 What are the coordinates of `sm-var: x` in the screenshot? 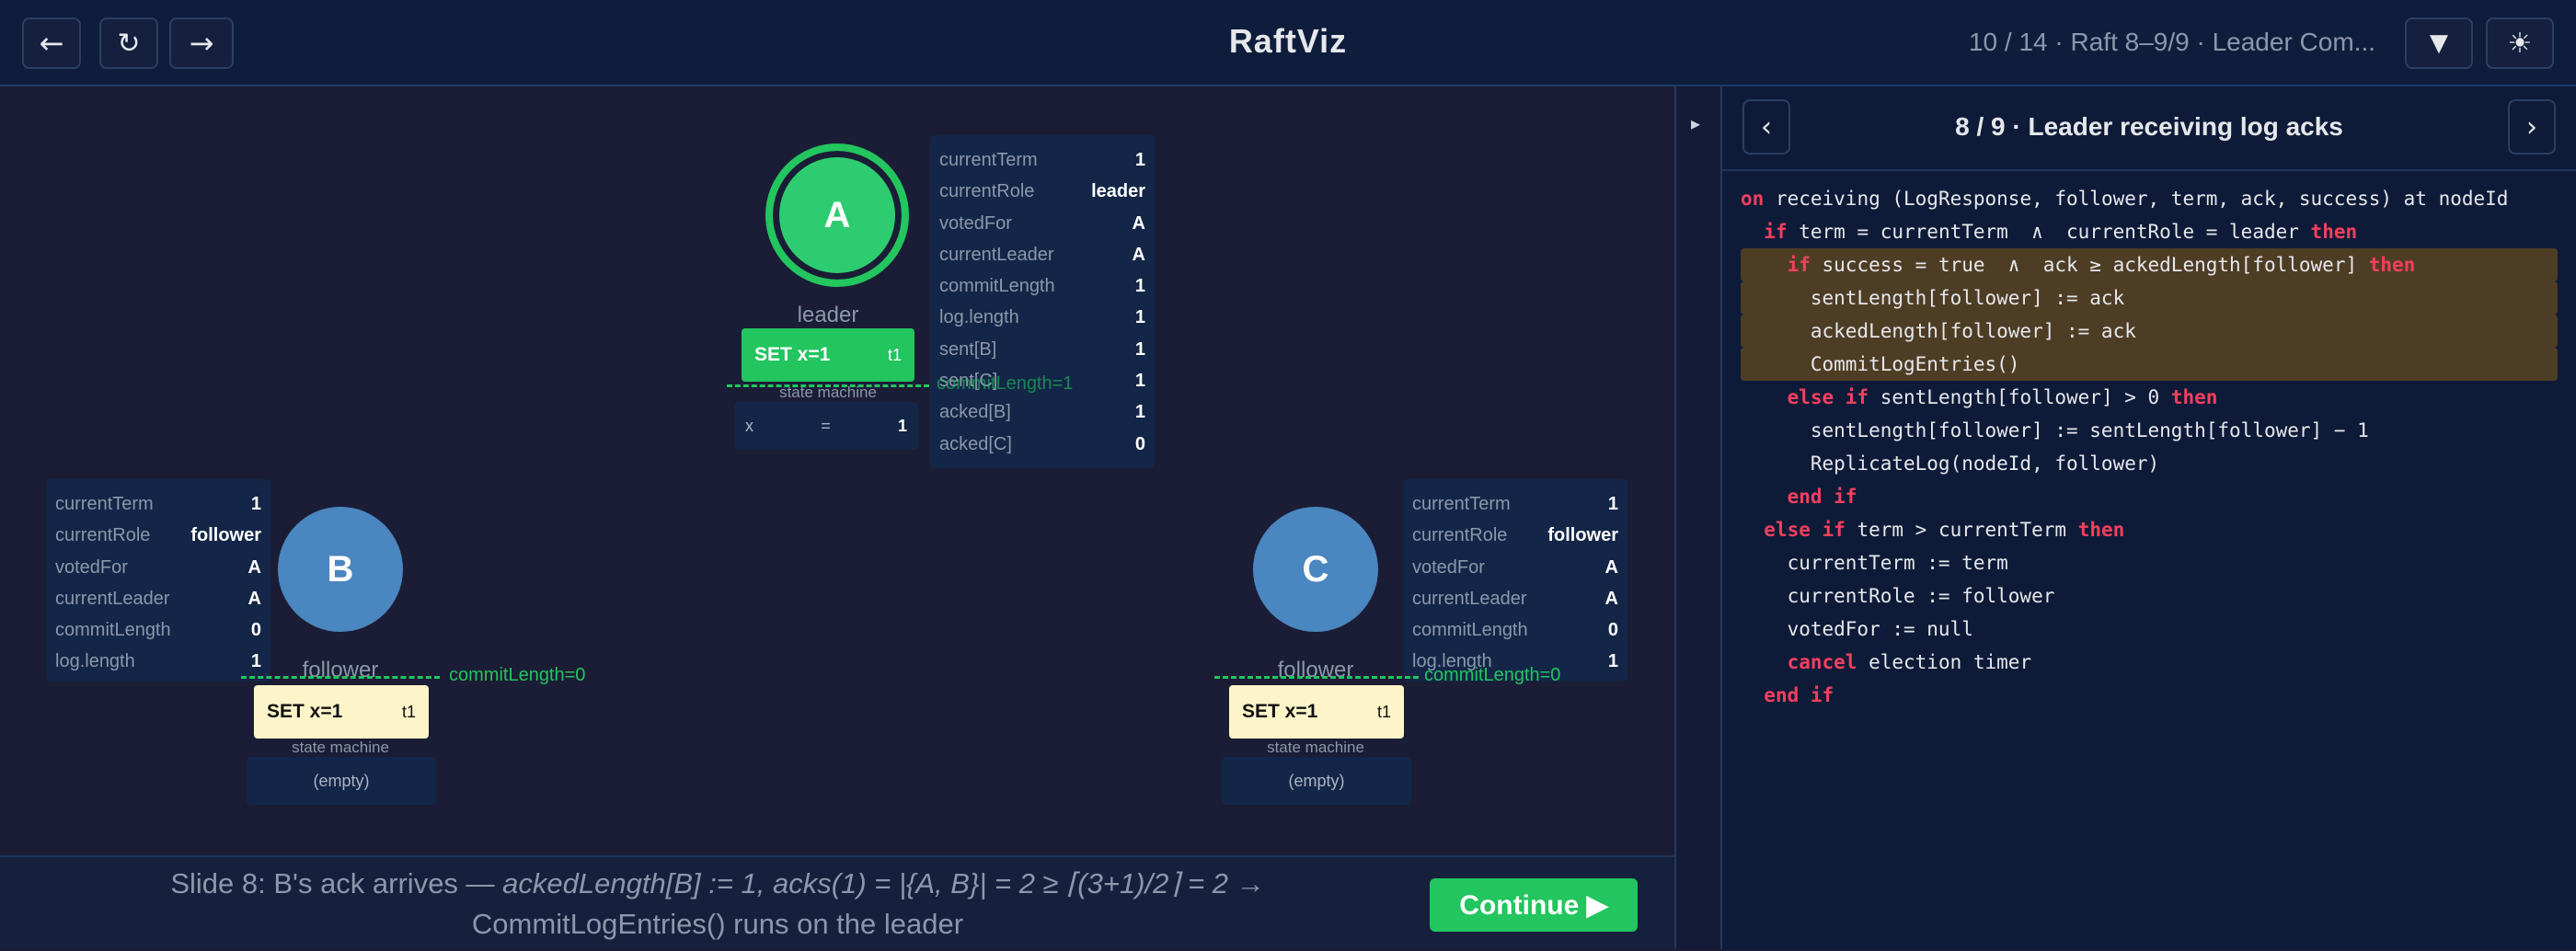 It's located at (749, 425).